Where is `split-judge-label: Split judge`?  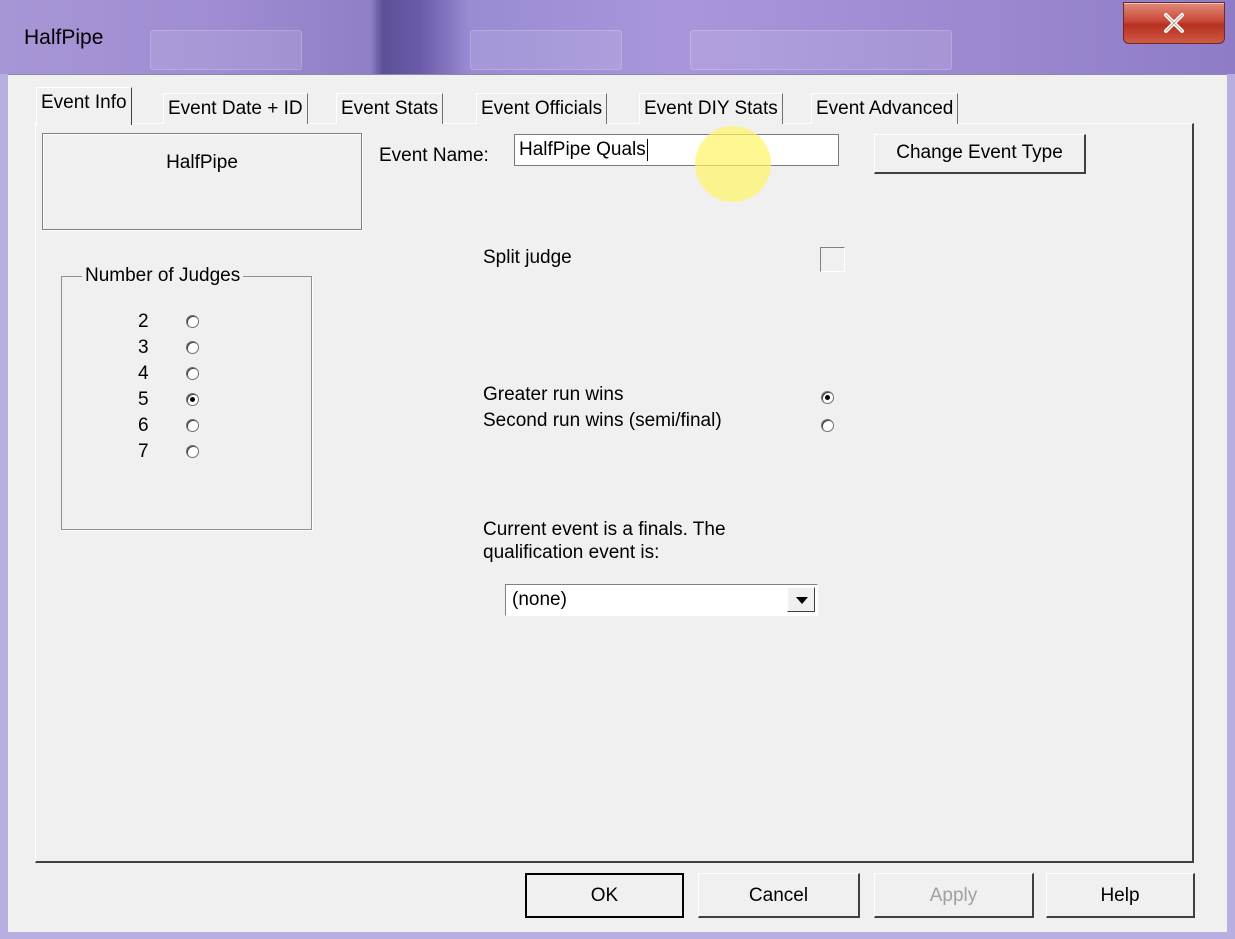
split-judge-label: Split judge is located at coordinates (527, 257).